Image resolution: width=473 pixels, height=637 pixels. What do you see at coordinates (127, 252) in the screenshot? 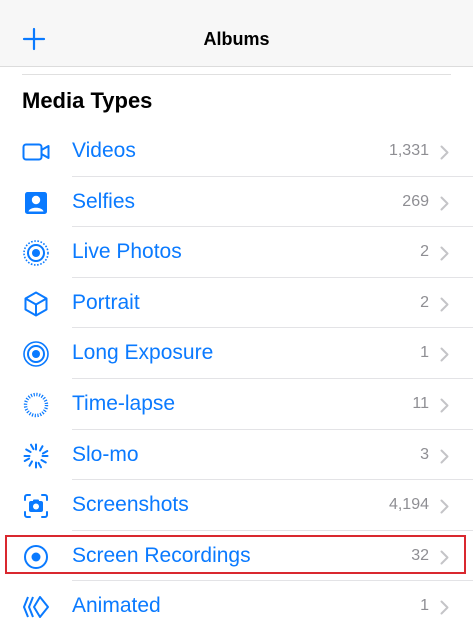
I see `list-item-label: Live Photos` at bounding box center [127, 252].